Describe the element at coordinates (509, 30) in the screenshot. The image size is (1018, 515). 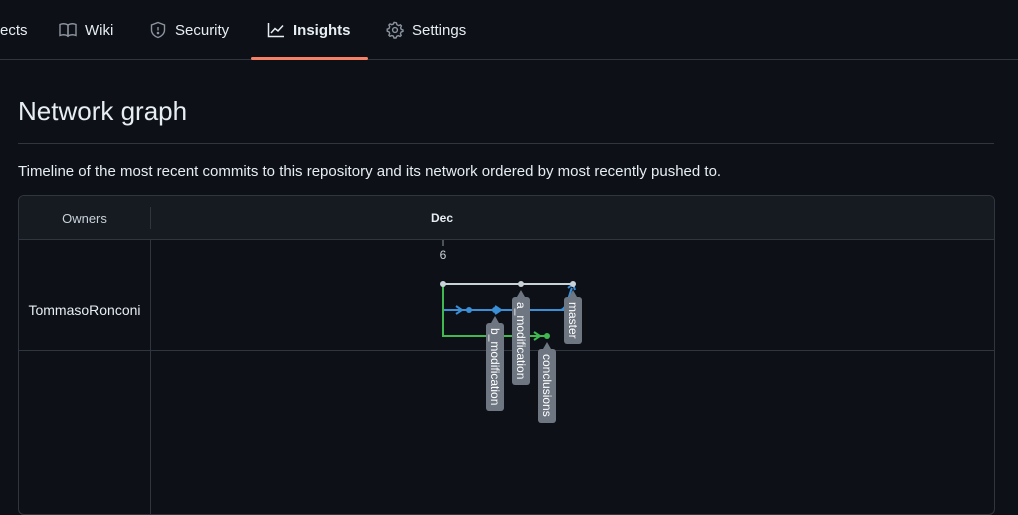
I see `repo-nav: ects Wiki Security Insights Settings` at that location.